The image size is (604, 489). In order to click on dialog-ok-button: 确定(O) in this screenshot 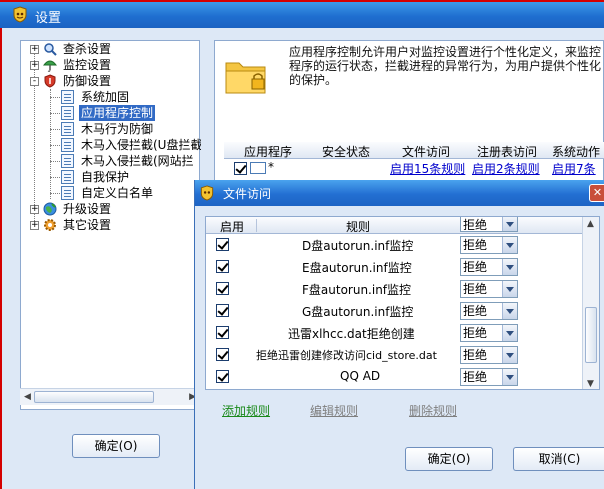, I will do `click(449, 459)`.